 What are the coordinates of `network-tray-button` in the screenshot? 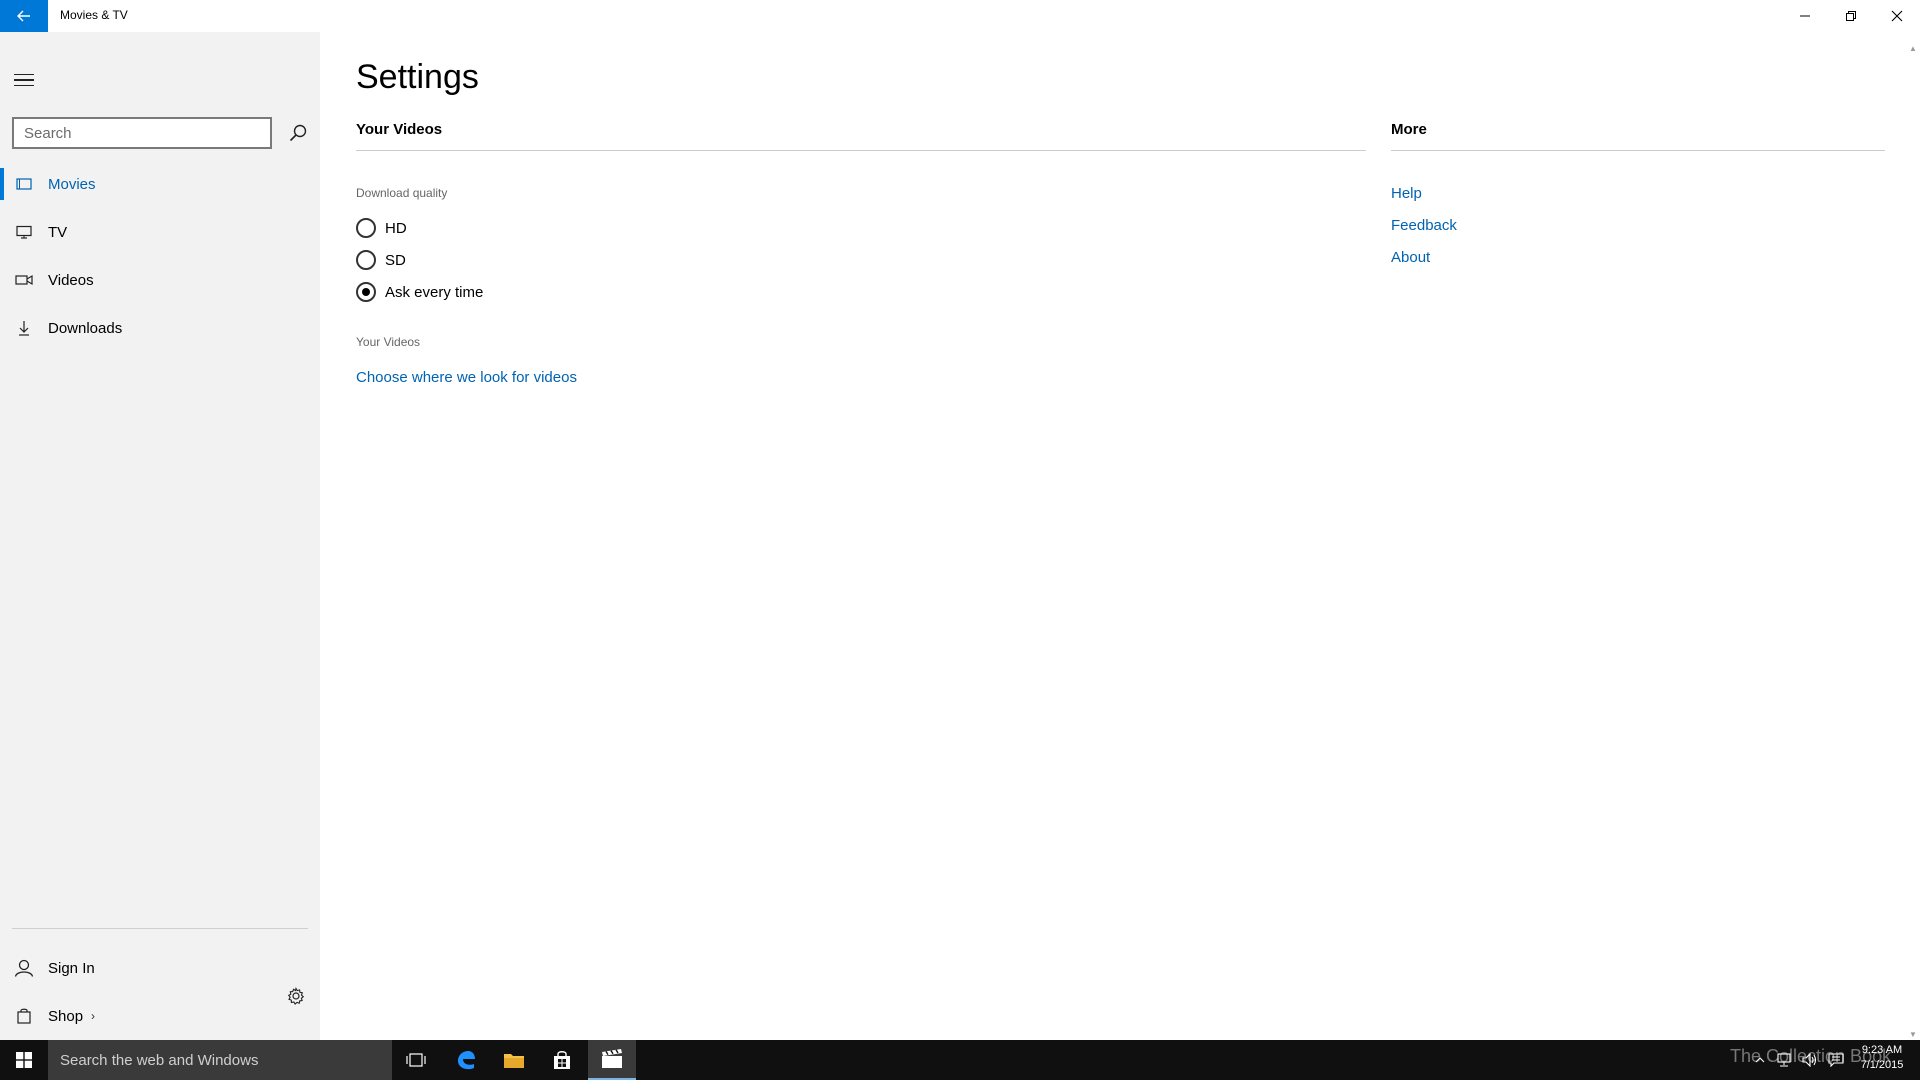 It's located at (1784, 1060).